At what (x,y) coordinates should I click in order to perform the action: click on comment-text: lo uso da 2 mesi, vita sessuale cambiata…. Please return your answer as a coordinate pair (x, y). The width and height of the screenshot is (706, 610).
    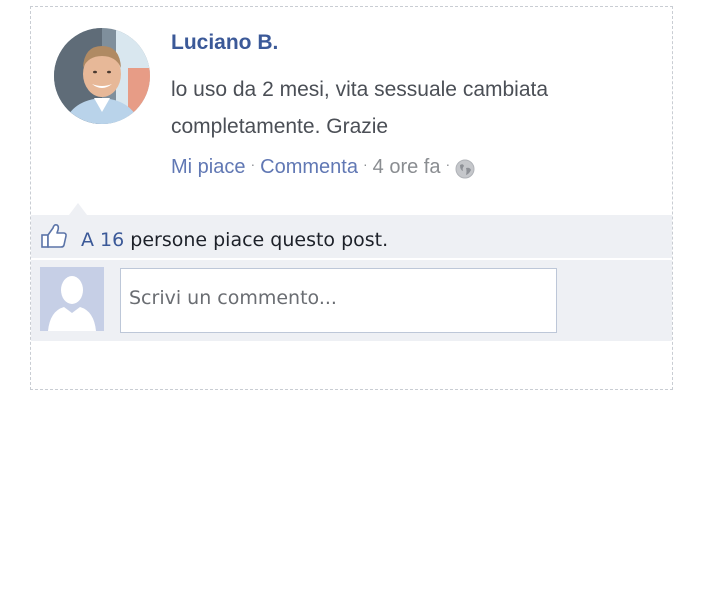
    Looking at the image, I should click on (360, 108).